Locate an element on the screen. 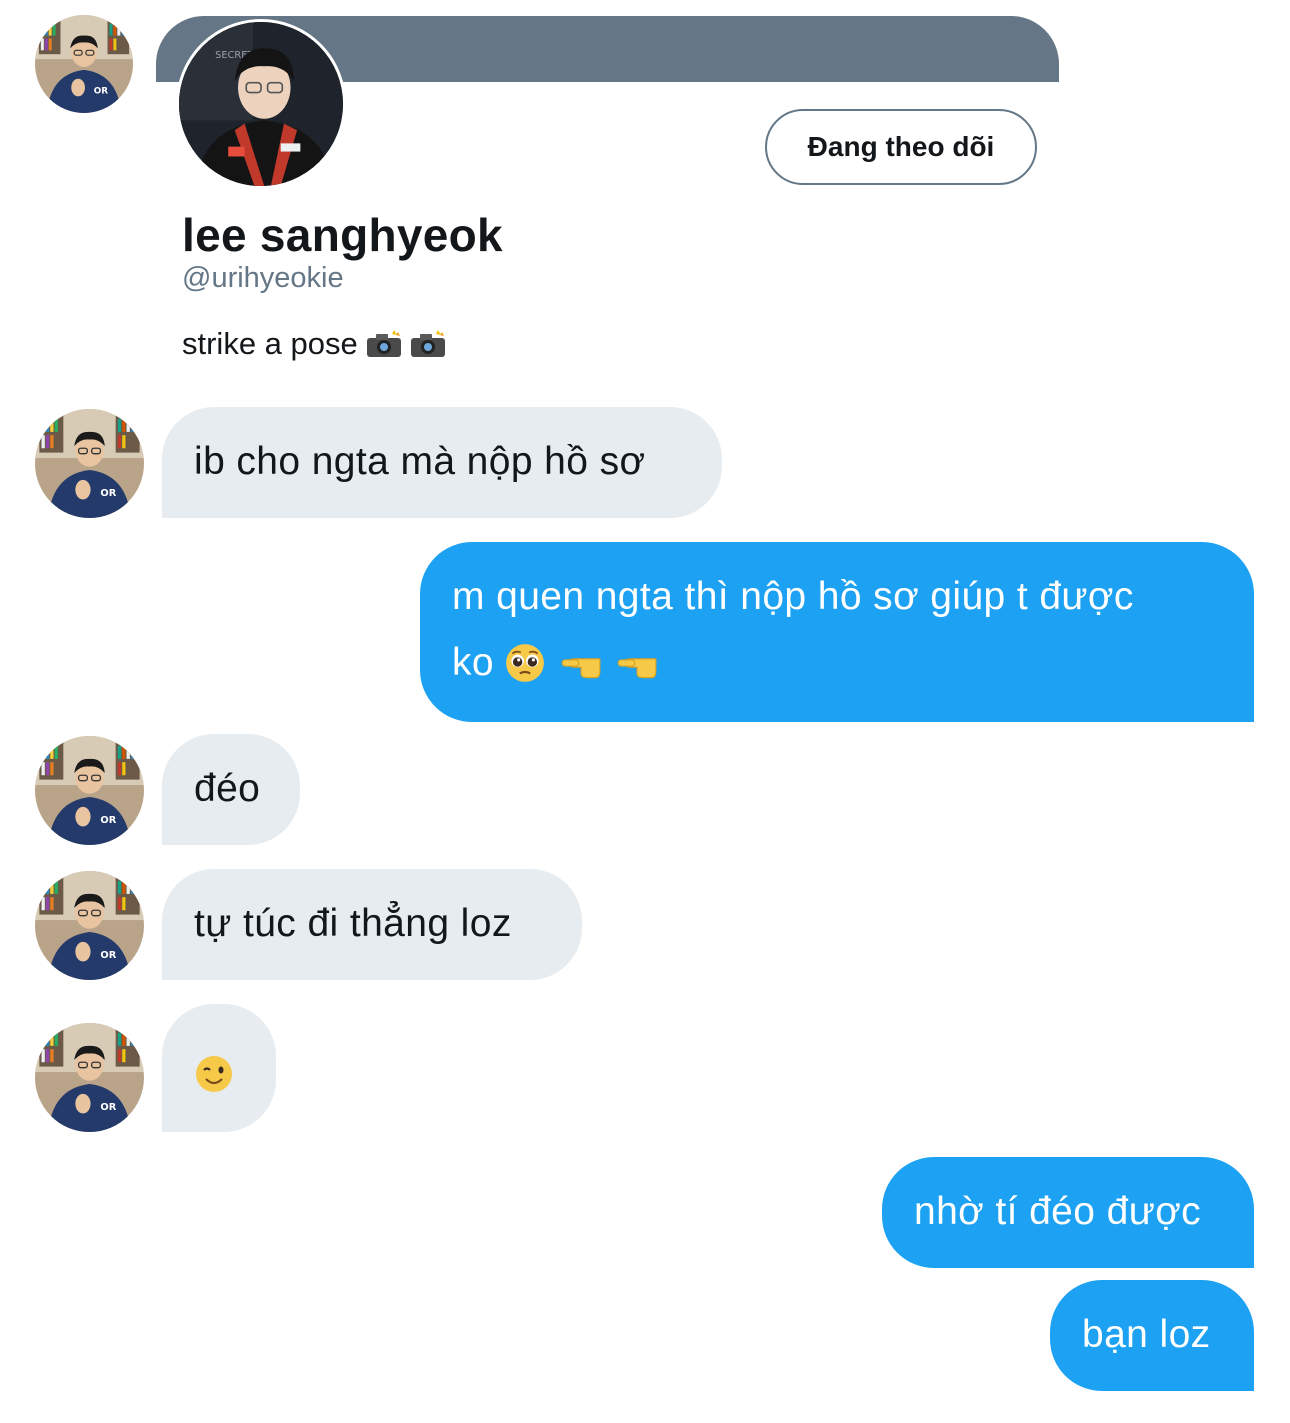 The width and height of the screenshot is (1290, 1423). following-button: Đang theo dõi is located at coordinates (901, 147).